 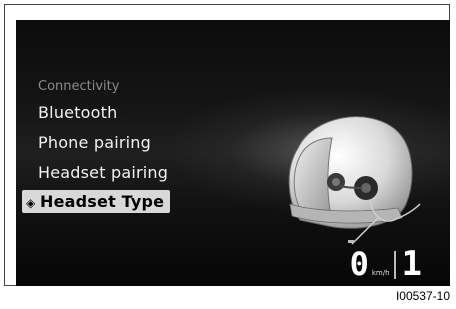 What do you see at coordinates (422, 296) in the screenshot?
I see `figure-reference-code: I00537-10` at bounding box center [422, 296].